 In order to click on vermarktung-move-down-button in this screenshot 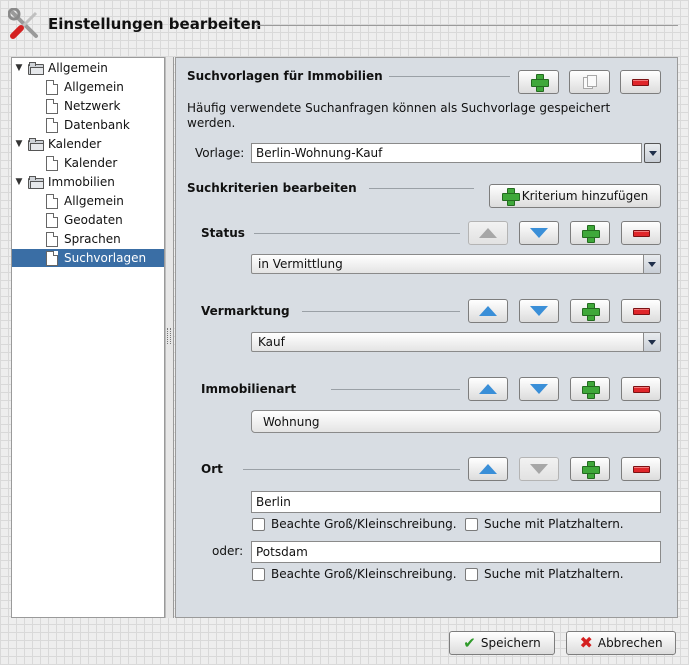, I will do `click(539, 311)`.